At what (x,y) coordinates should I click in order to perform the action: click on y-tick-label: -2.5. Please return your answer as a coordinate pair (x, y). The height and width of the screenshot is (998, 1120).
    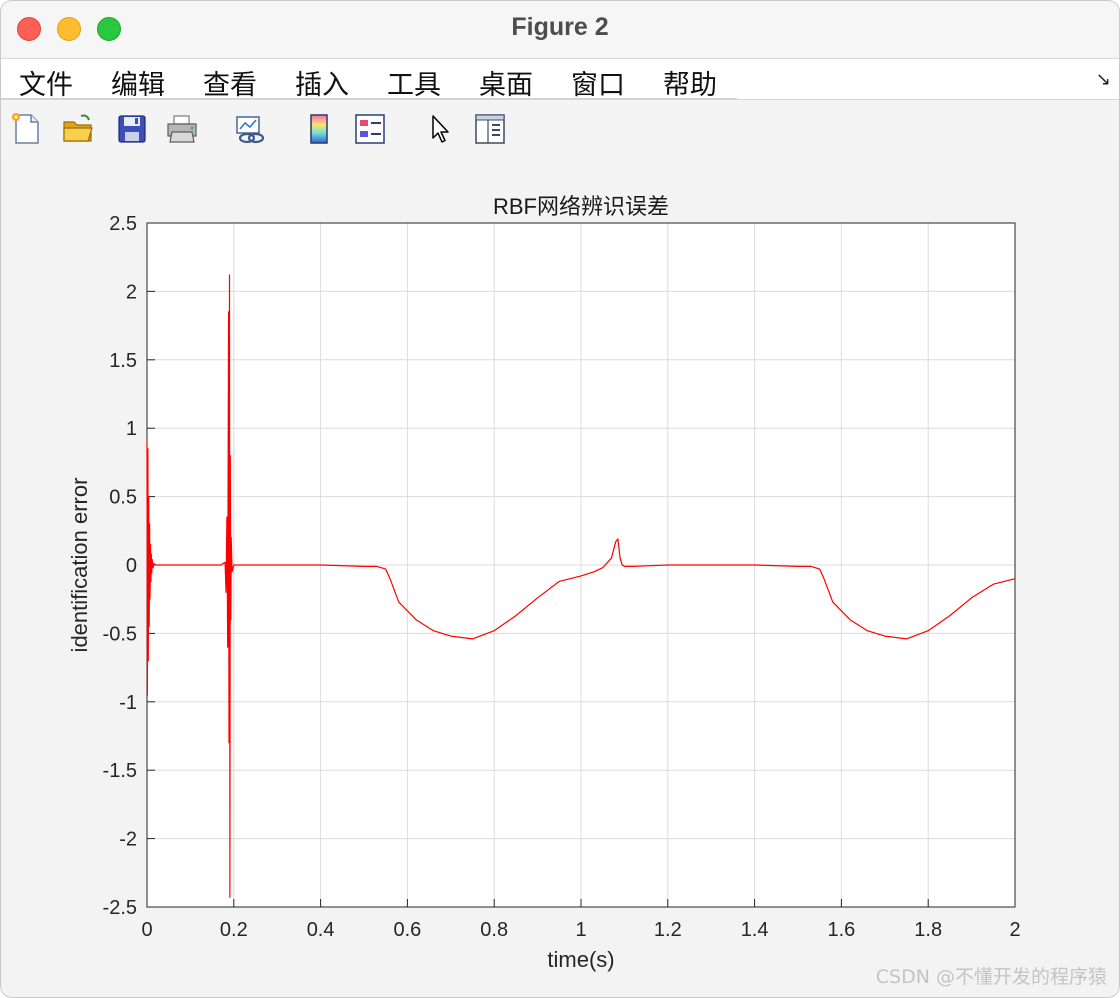
    Looking at the image, I should click on (120, 908).